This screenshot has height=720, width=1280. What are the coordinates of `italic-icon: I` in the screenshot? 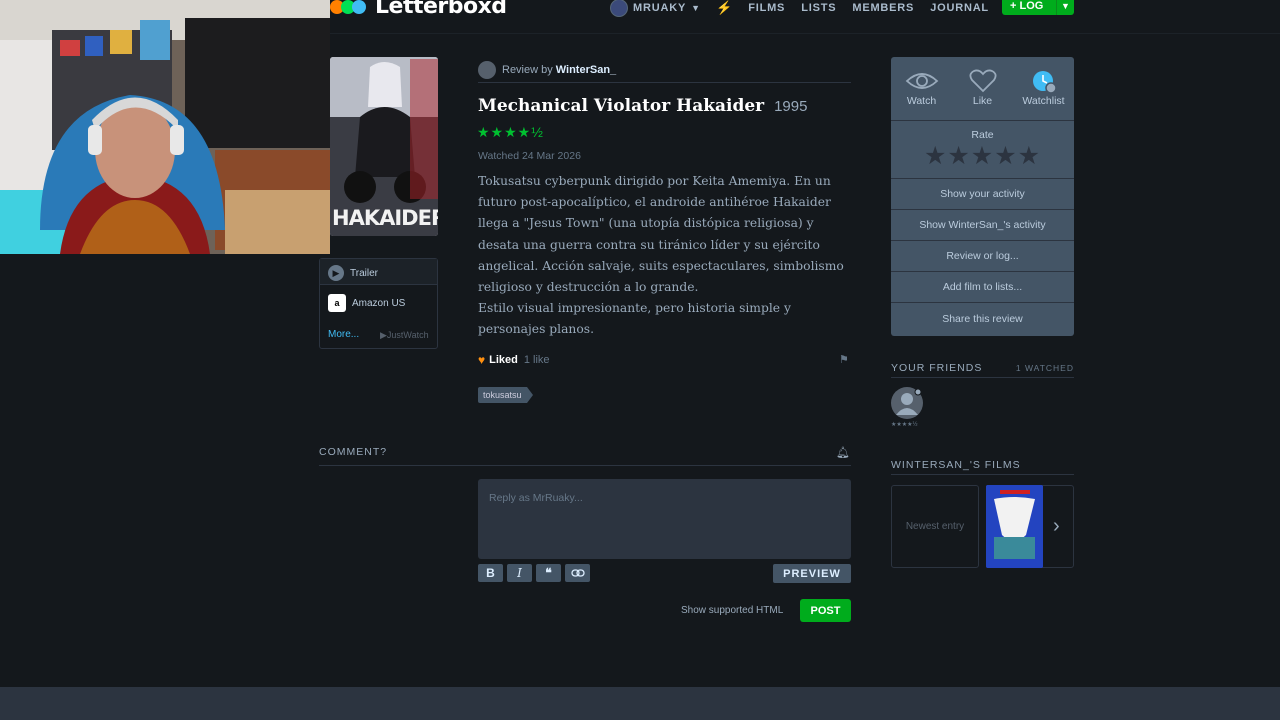 It's located at (519, 573).